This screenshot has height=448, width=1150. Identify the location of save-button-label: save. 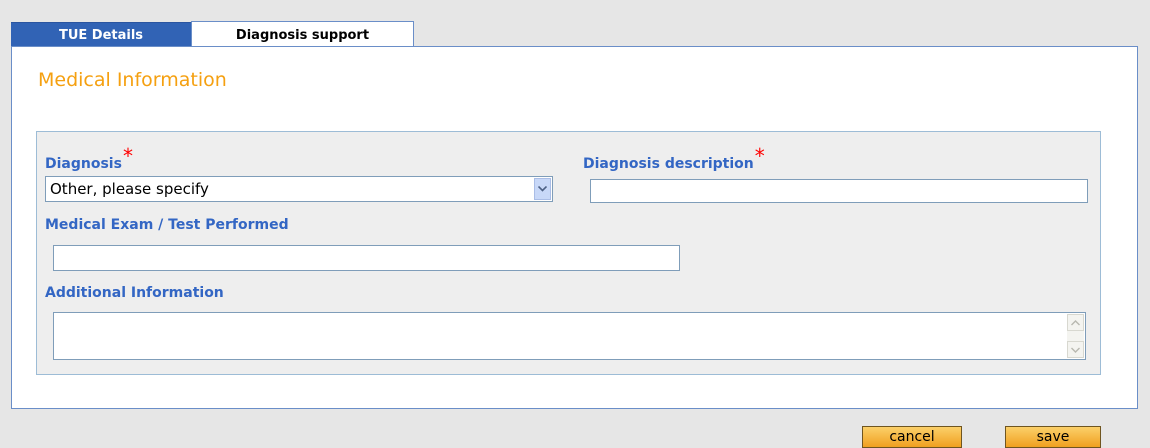
(1053, 437).